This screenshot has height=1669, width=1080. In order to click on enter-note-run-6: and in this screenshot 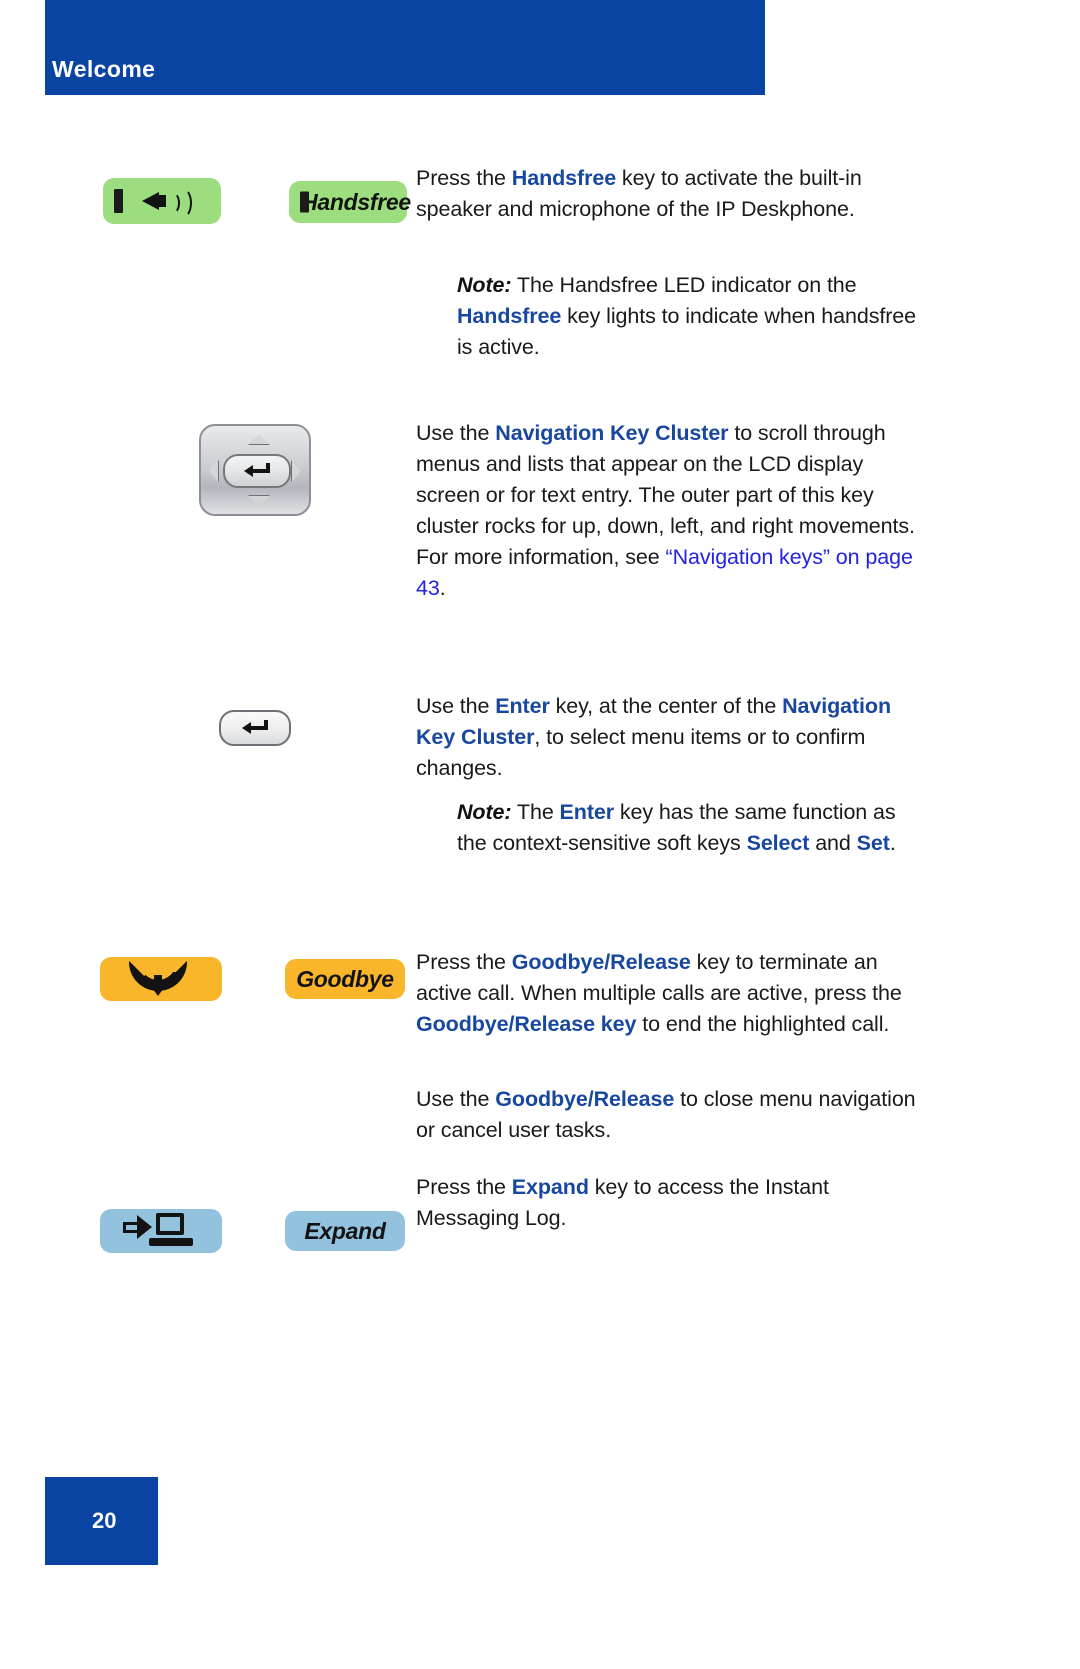, I will do `click(833, 843)`.